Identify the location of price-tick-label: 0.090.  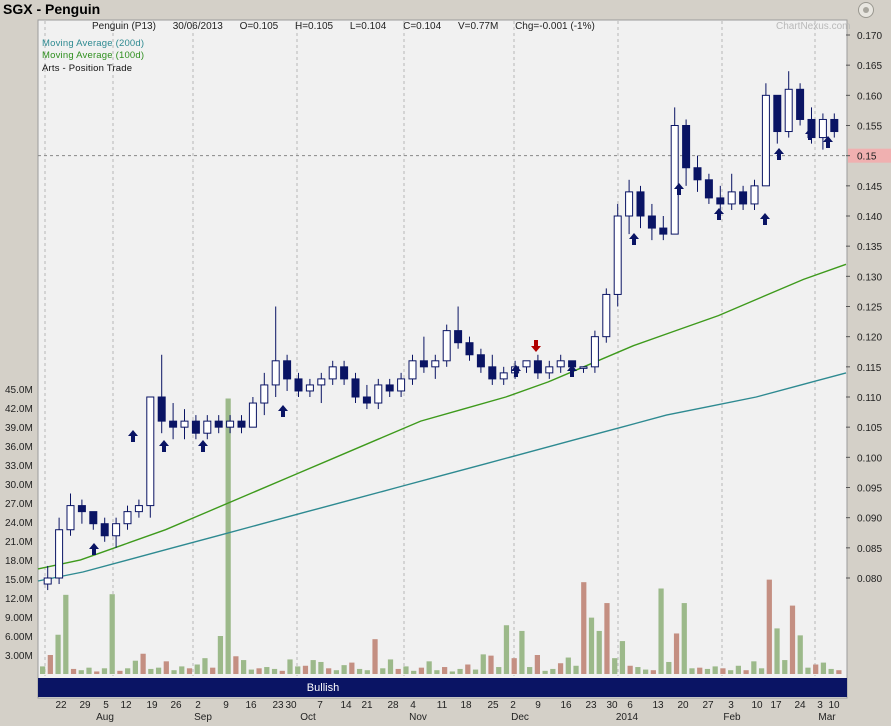
(869, 519).